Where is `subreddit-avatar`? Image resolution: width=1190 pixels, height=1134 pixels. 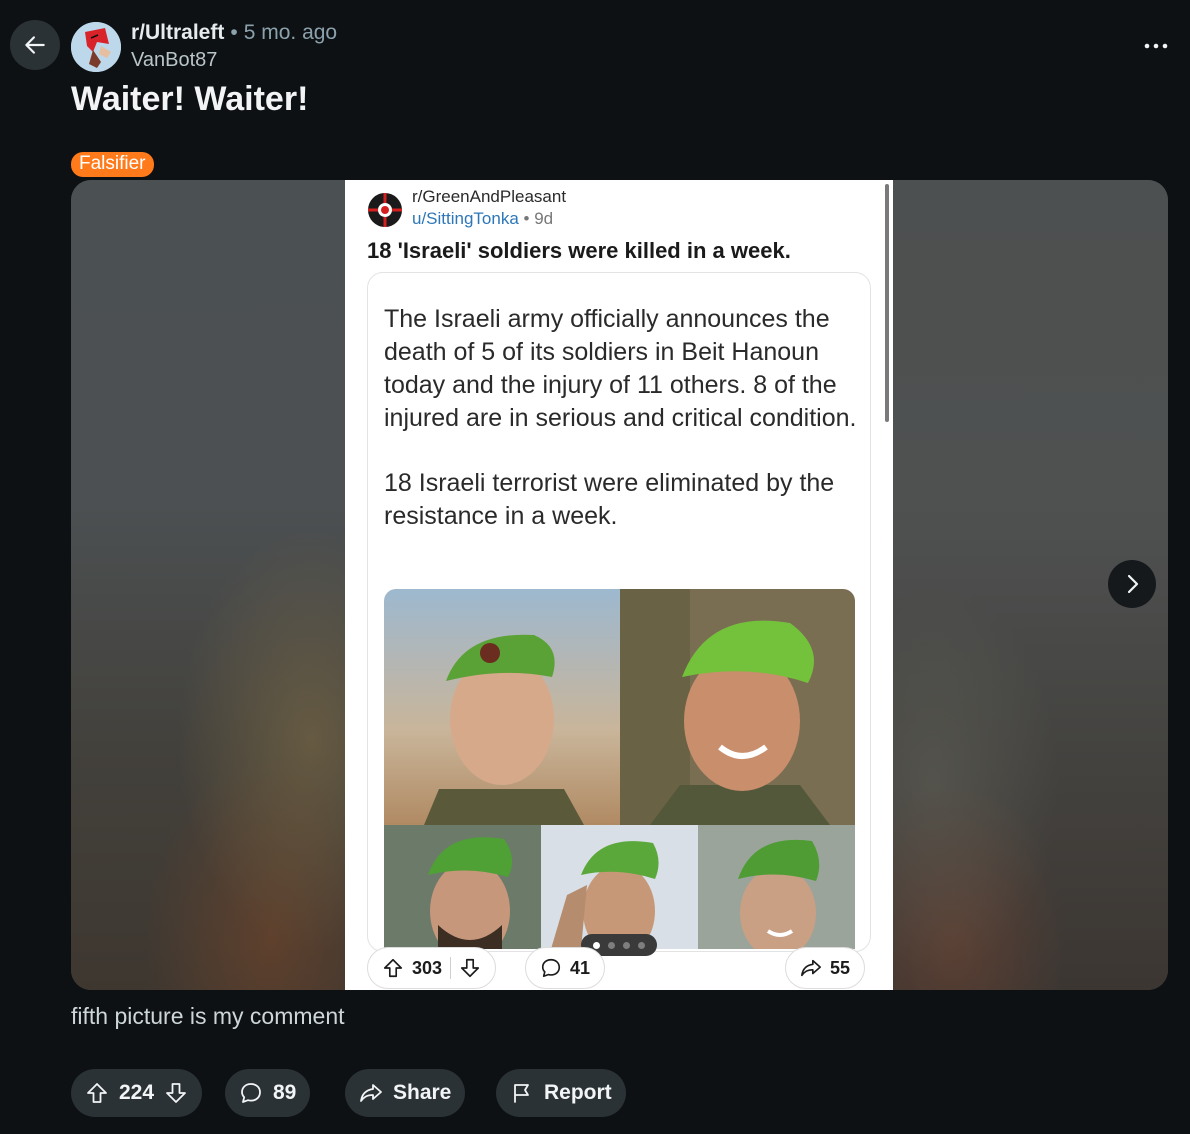 subreddit-avatar is located at coordinates (96, 47).